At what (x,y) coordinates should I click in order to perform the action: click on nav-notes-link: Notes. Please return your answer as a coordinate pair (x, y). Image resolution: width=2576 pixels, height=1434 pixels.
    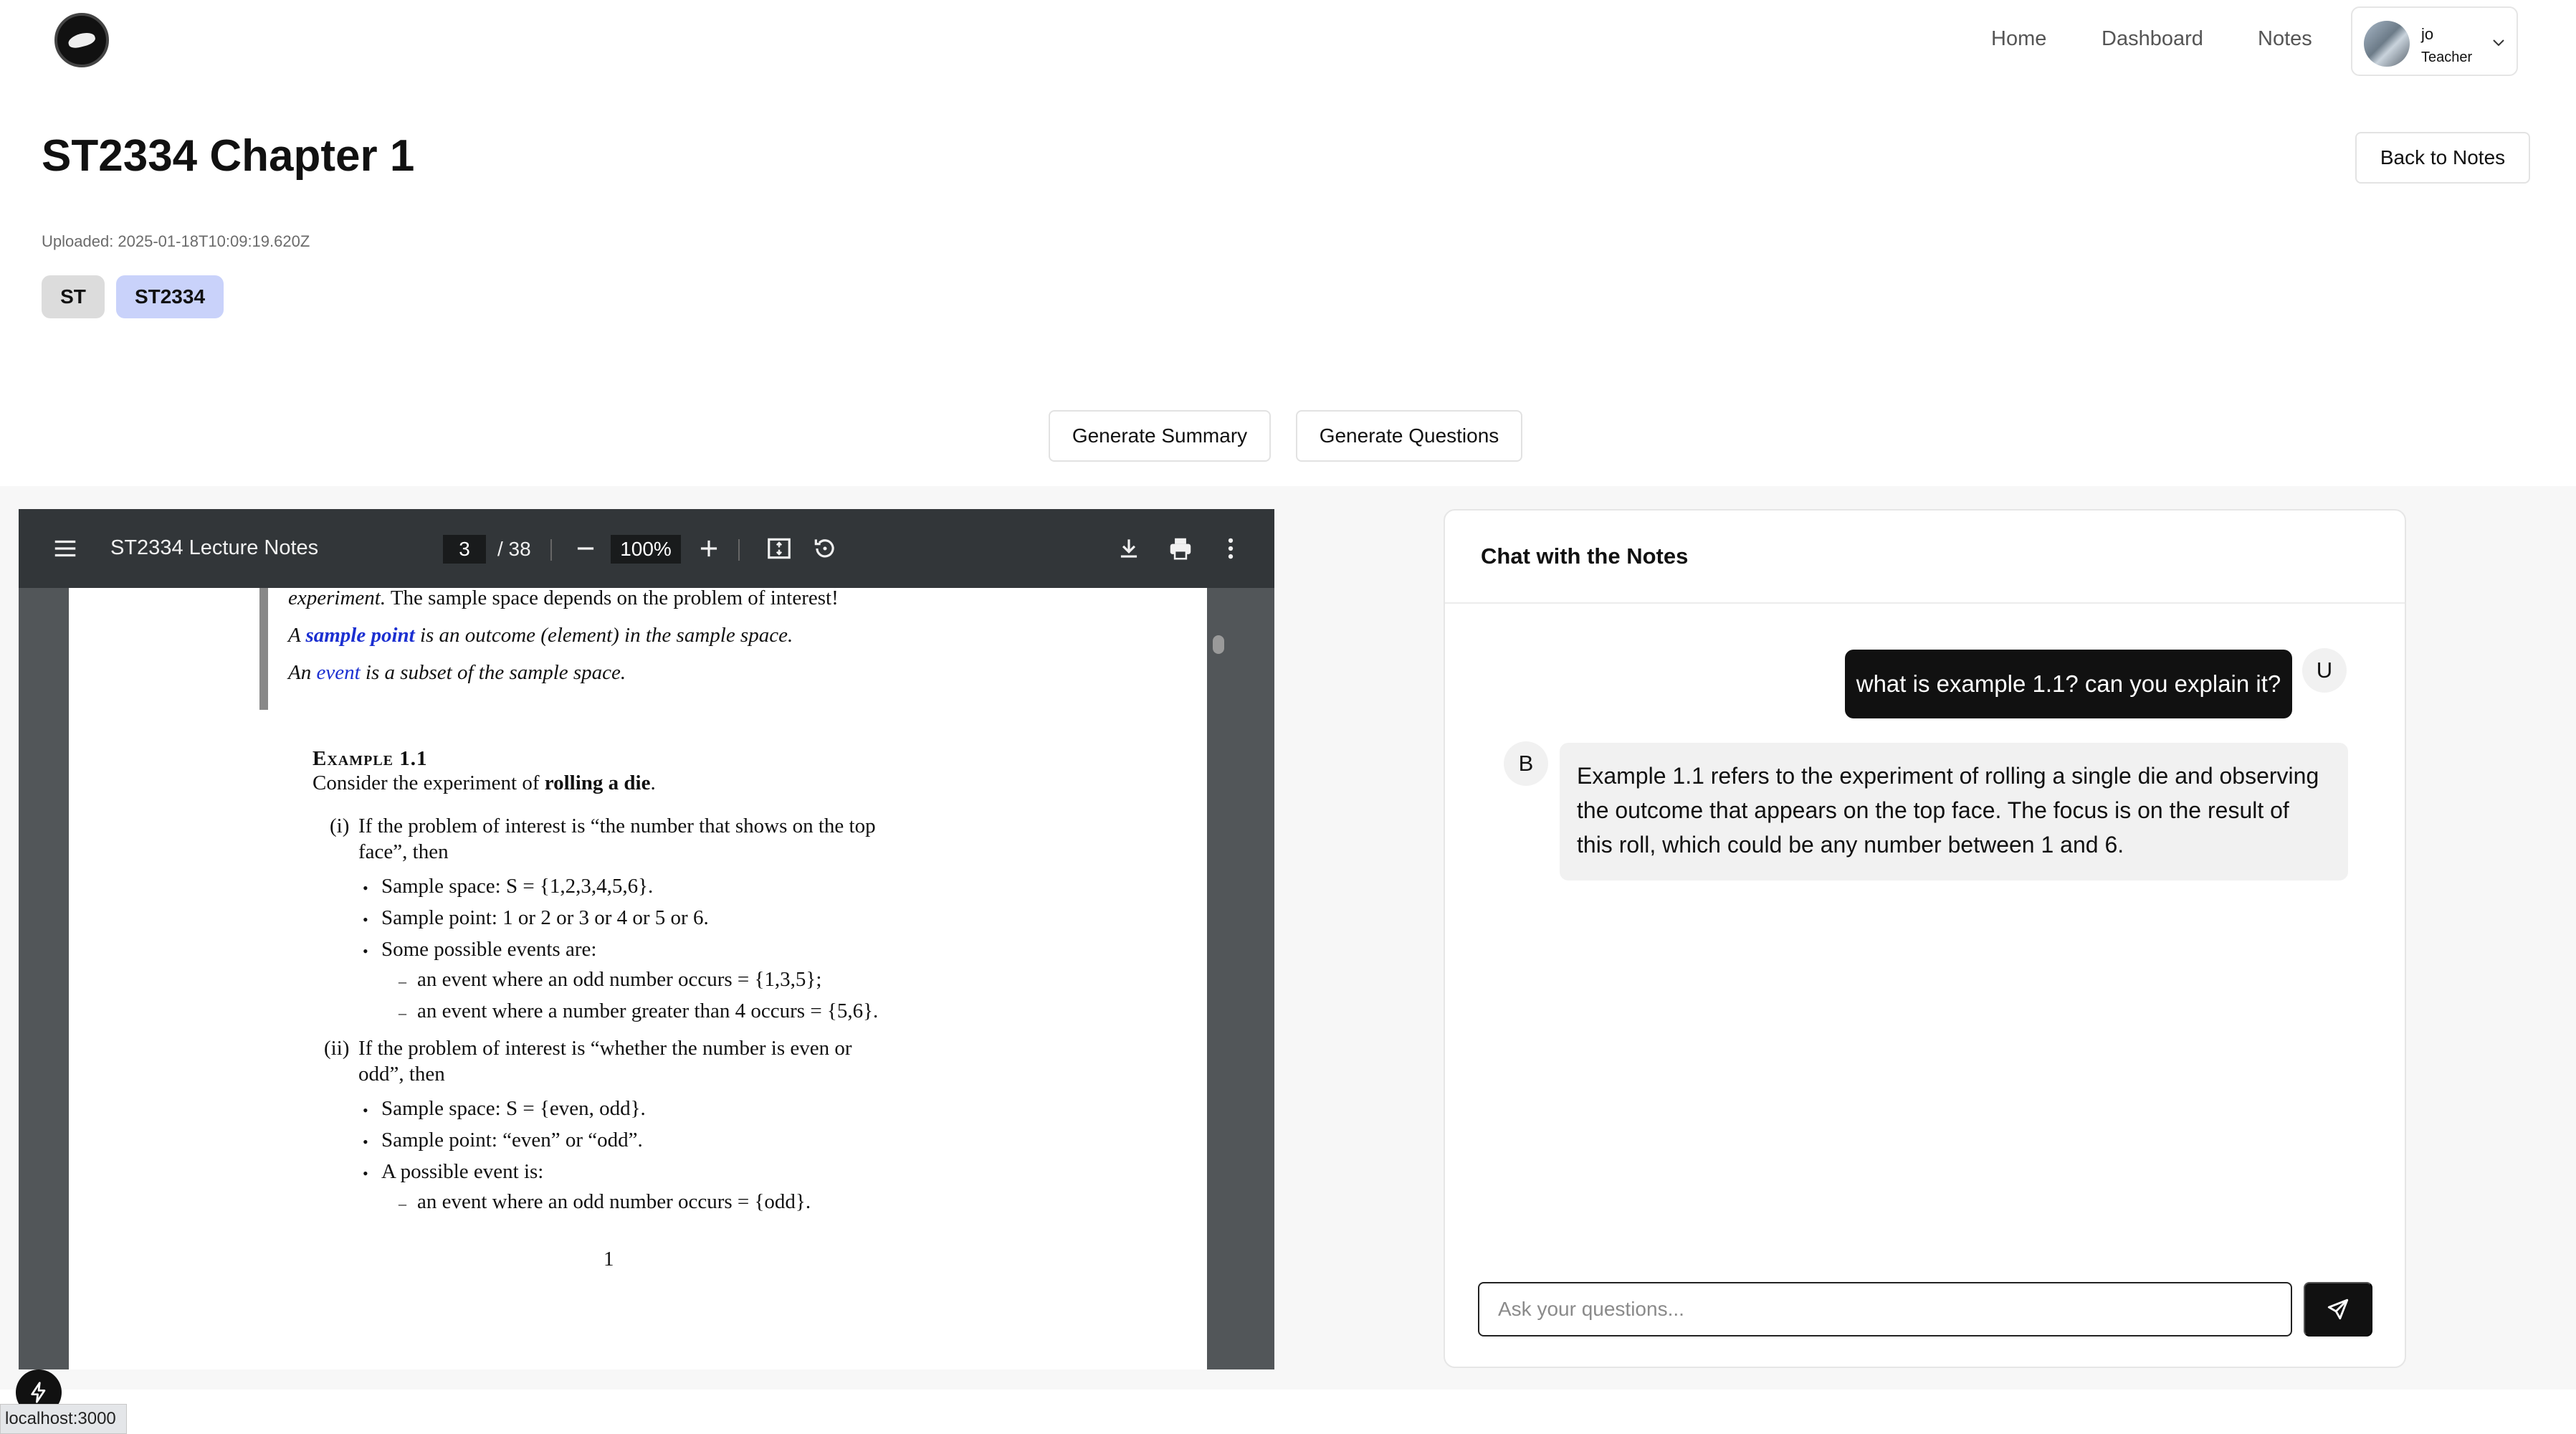
    Looking at the image, I should click on (2285, 39).